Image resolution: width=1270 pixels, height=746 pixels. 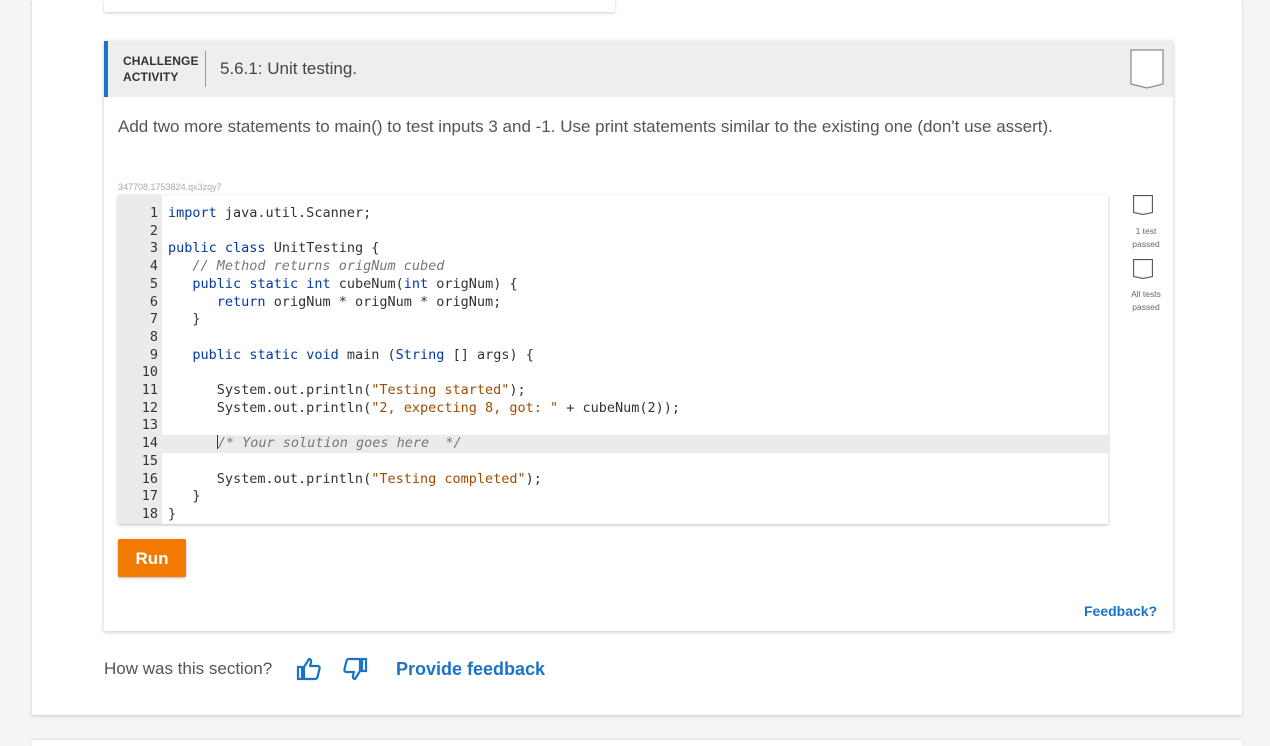 I want to click on code-line: 3 public class UnitTesting {, so click(x=613, y=249).